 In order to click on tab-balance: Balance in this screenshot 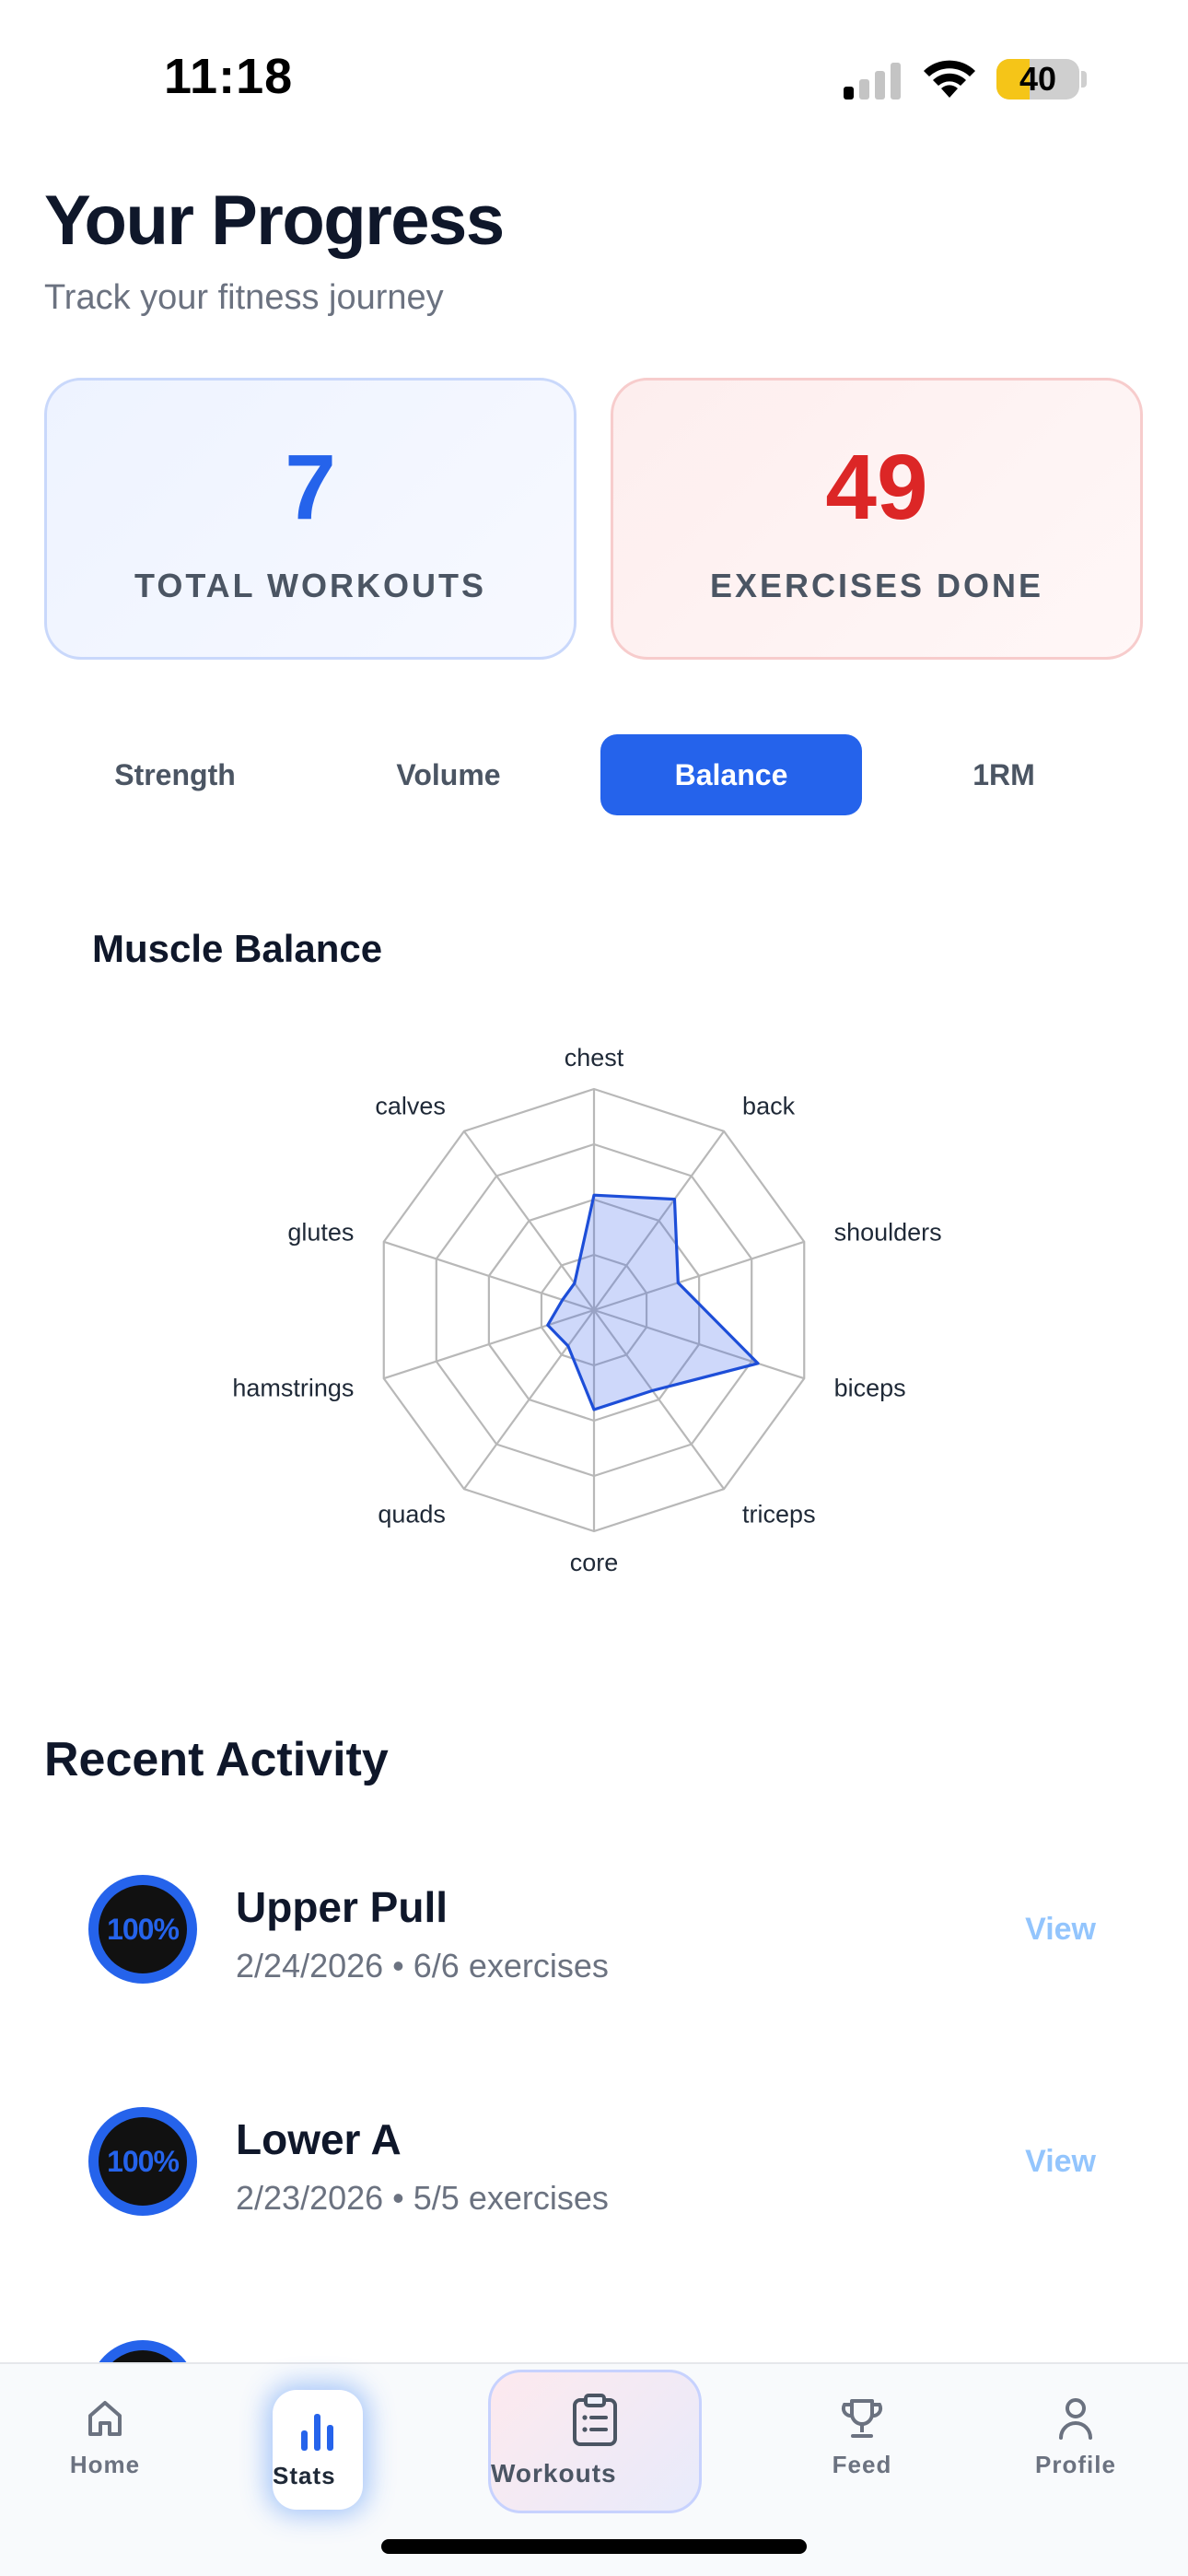, I will do `click(731, 774)`.